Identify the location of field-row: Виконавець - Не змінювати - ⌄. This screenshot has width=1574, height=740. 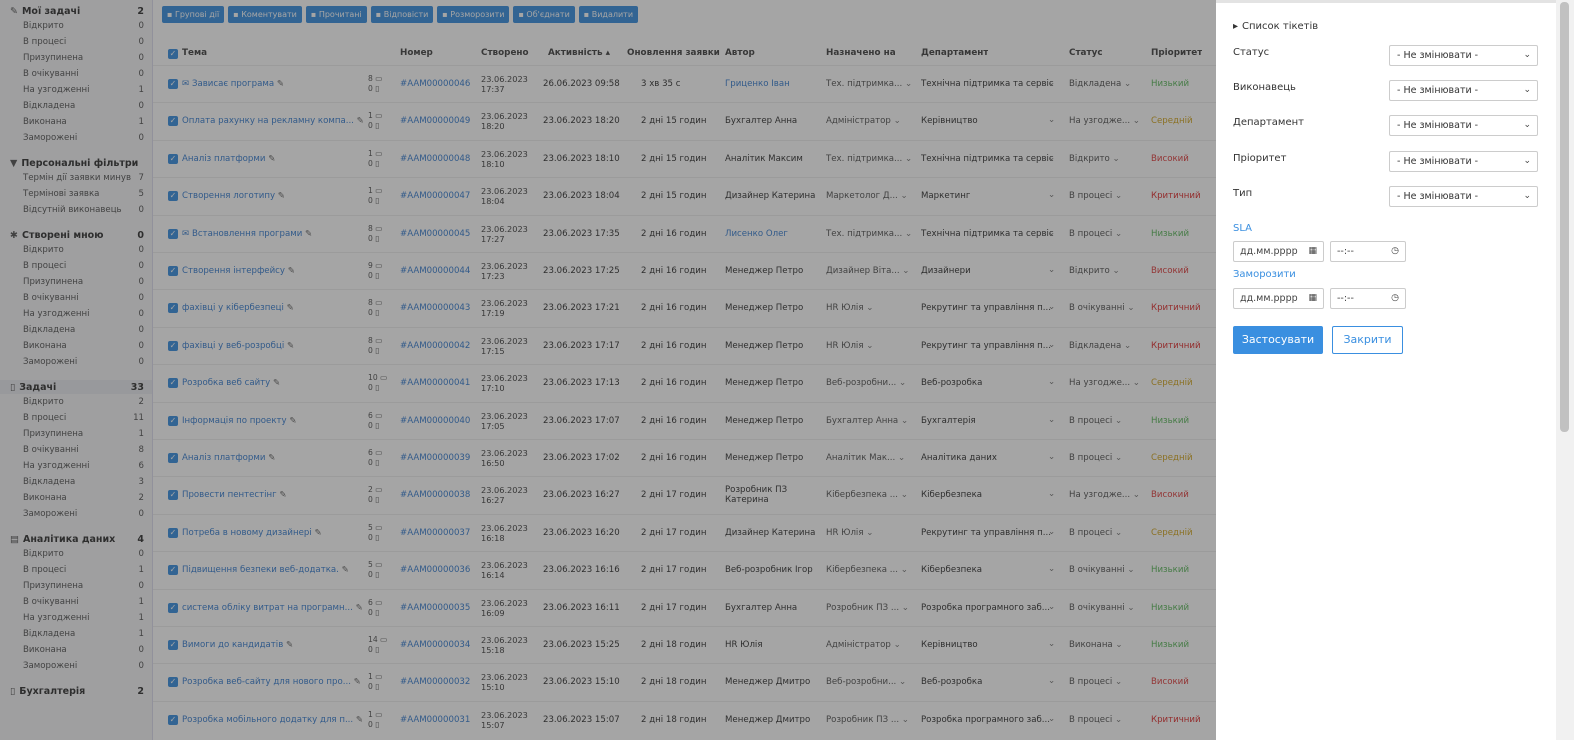
(1385, 91).